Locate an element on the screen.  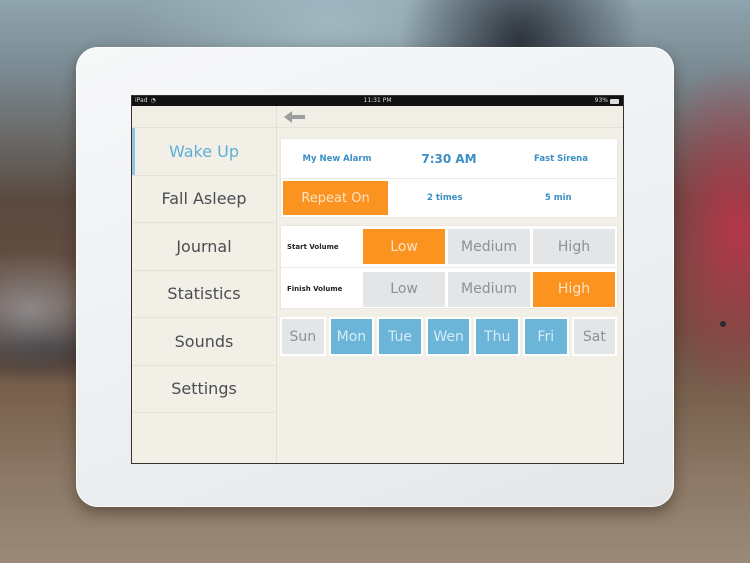
battery-icon is located at coordinates (614, 101).